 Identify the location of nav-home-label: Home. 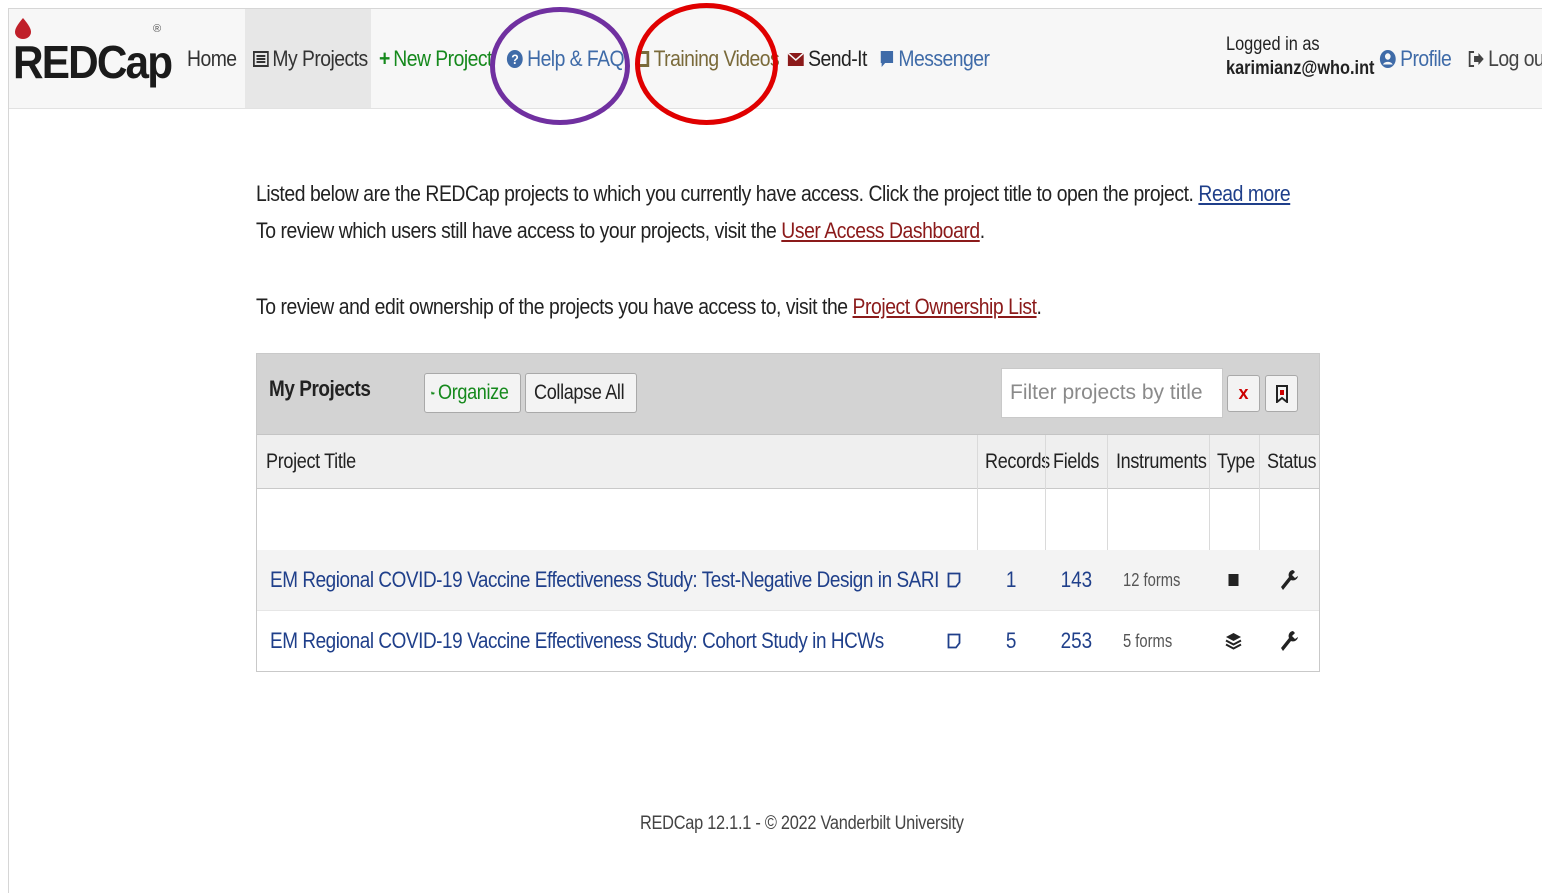
(212, 58).